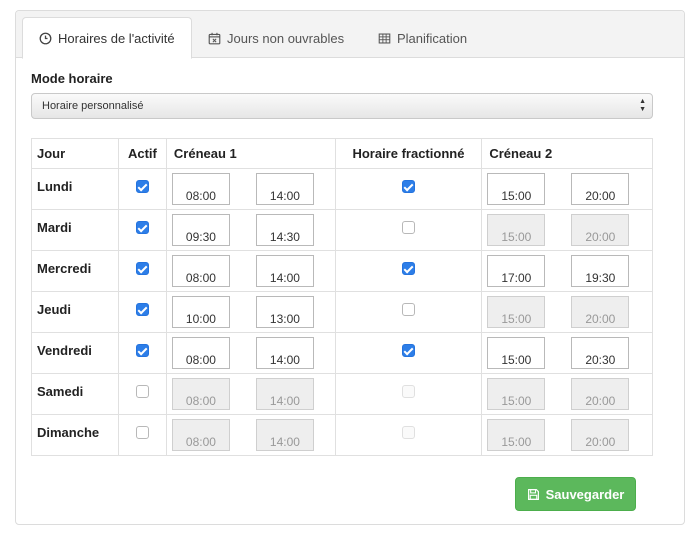  I want to click on tab-planification: Planification, so click(422, 38).